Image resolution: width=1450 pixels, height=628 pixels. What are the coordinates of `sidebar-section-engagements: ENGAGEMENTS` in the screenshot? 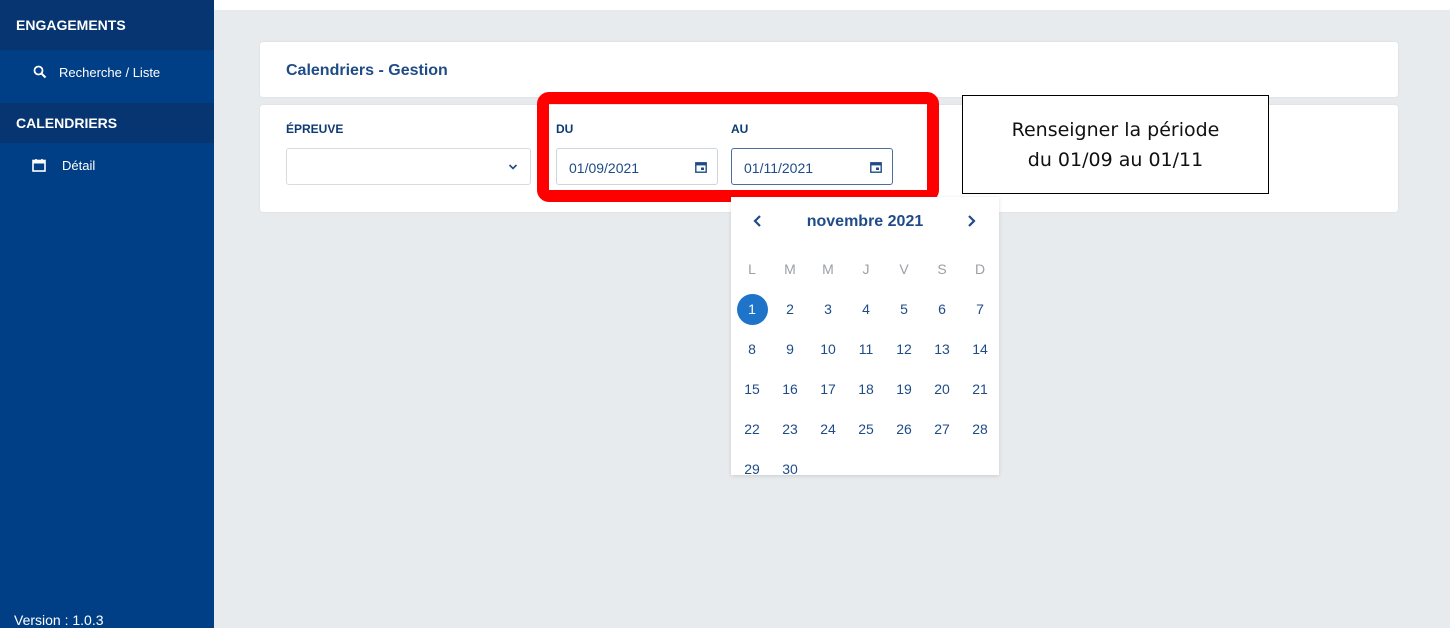 It's located at (107, 25).